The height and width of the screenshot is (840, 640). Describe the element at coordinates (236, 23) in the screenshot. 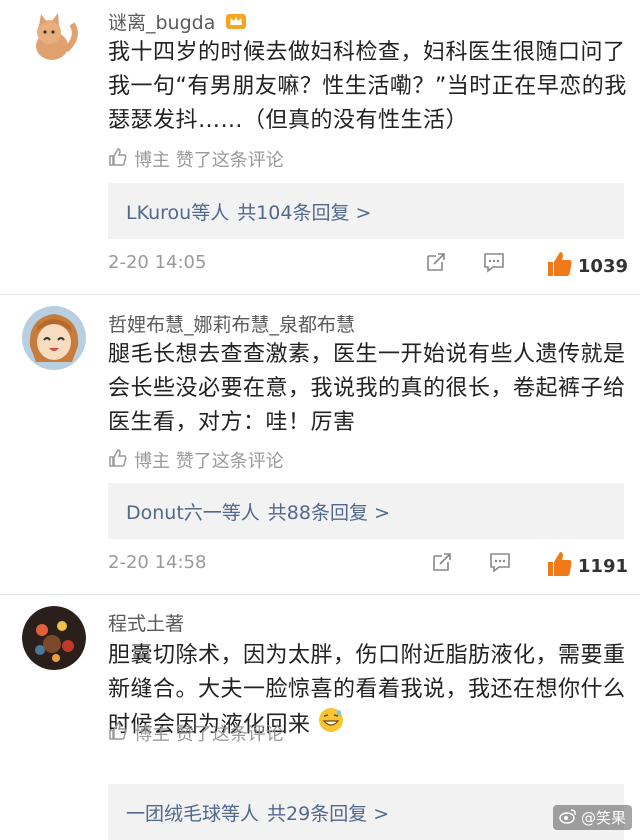

I see `vip-crown-icon` at that location.